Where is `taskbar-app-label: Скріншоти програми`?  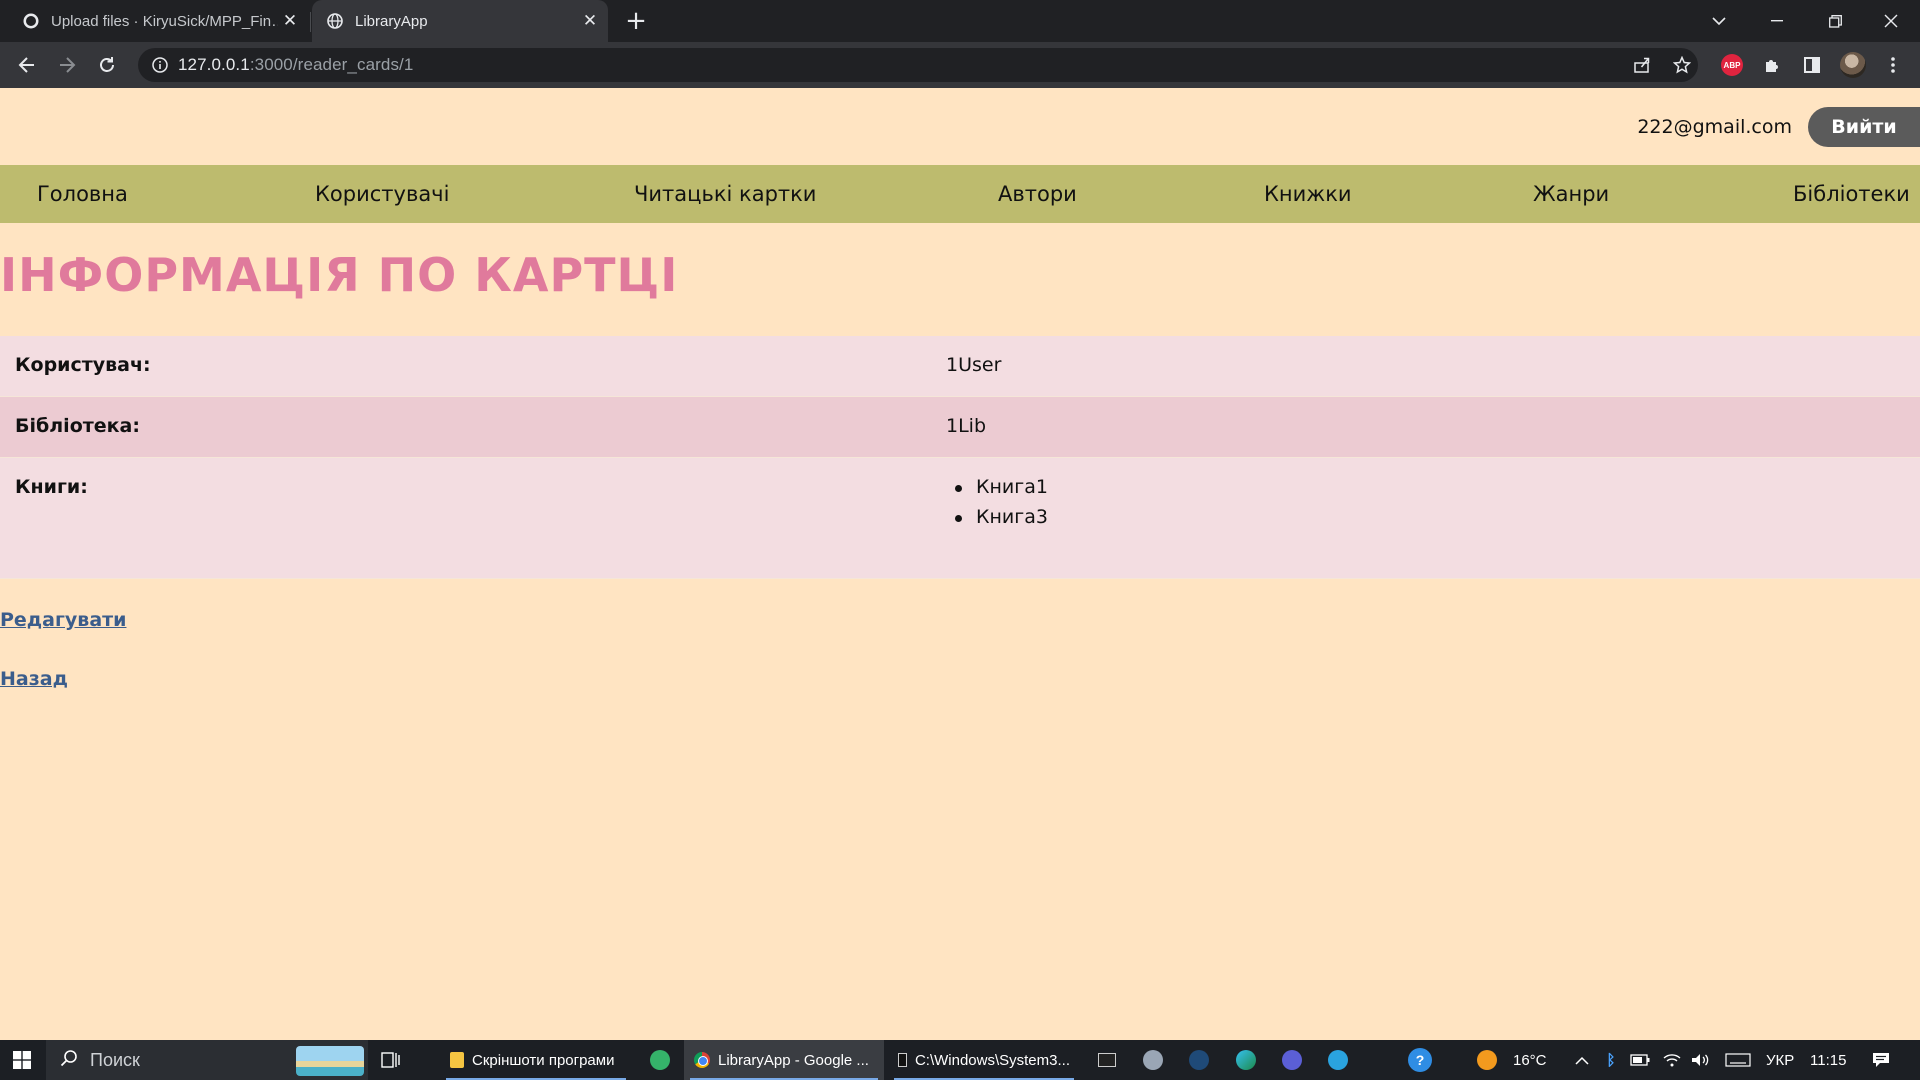
taskbar-app-label: Скріншоти програми is located at coordinates (543, 1060).